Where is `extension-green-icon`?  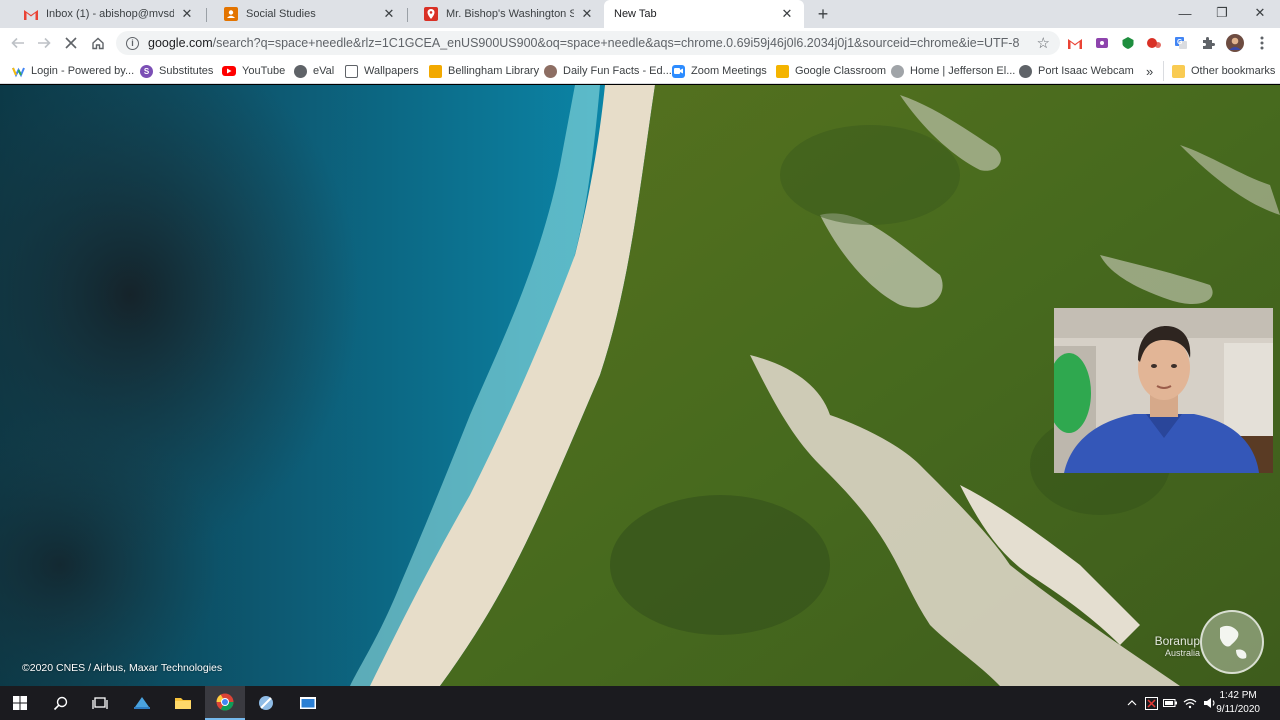
extension-green-icon is located at coordinates (1128, 43).